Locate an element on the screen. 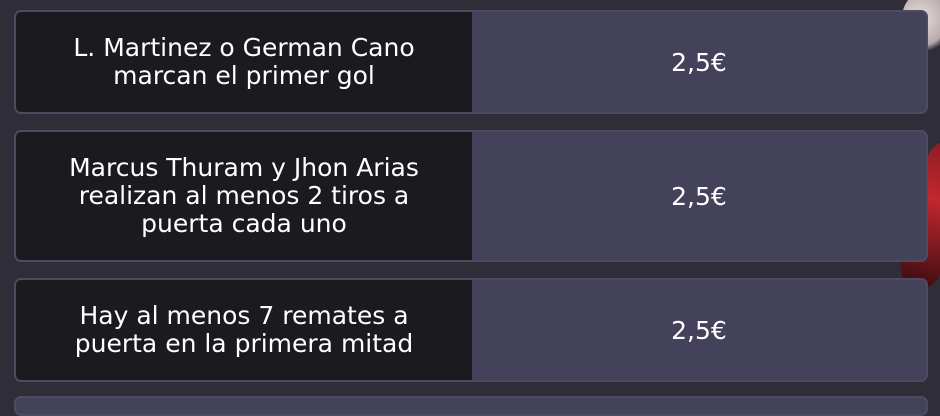 The height and width of the screenshot is (416, 940). bet-option-partial is located at coordinates (471, 406).